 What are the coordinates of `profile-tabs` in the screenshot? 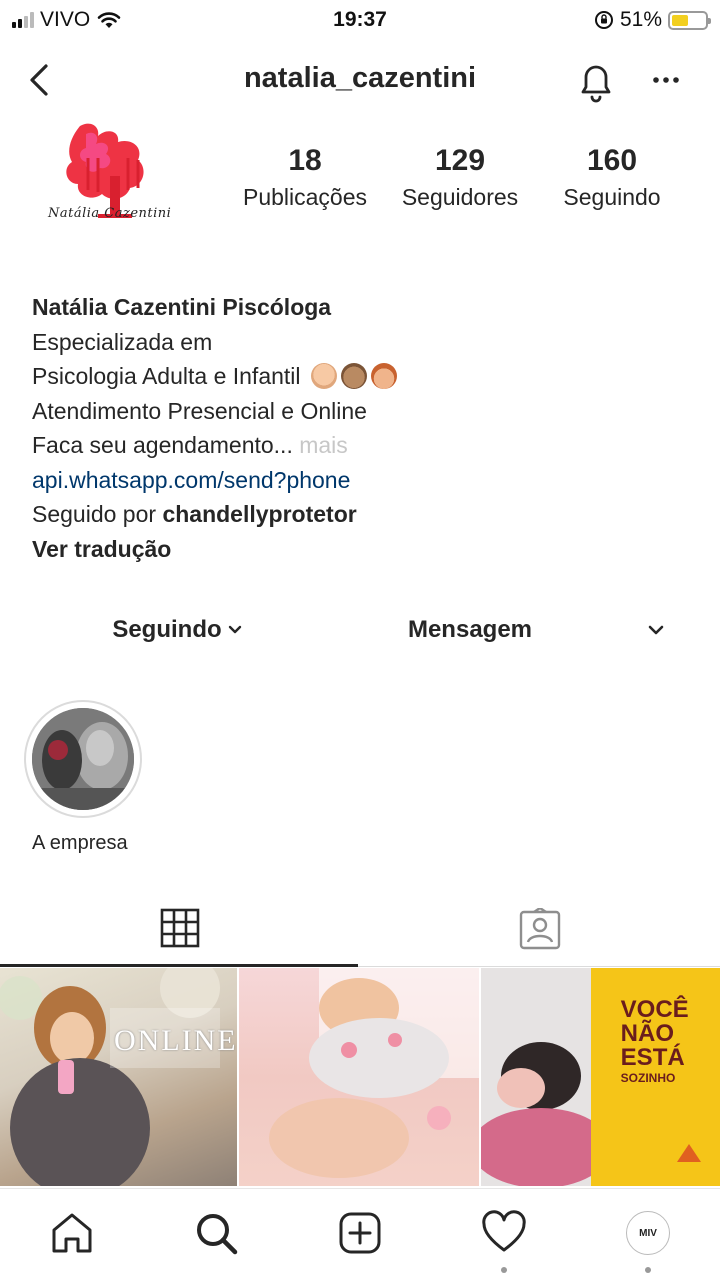 It's located at (360, 932).